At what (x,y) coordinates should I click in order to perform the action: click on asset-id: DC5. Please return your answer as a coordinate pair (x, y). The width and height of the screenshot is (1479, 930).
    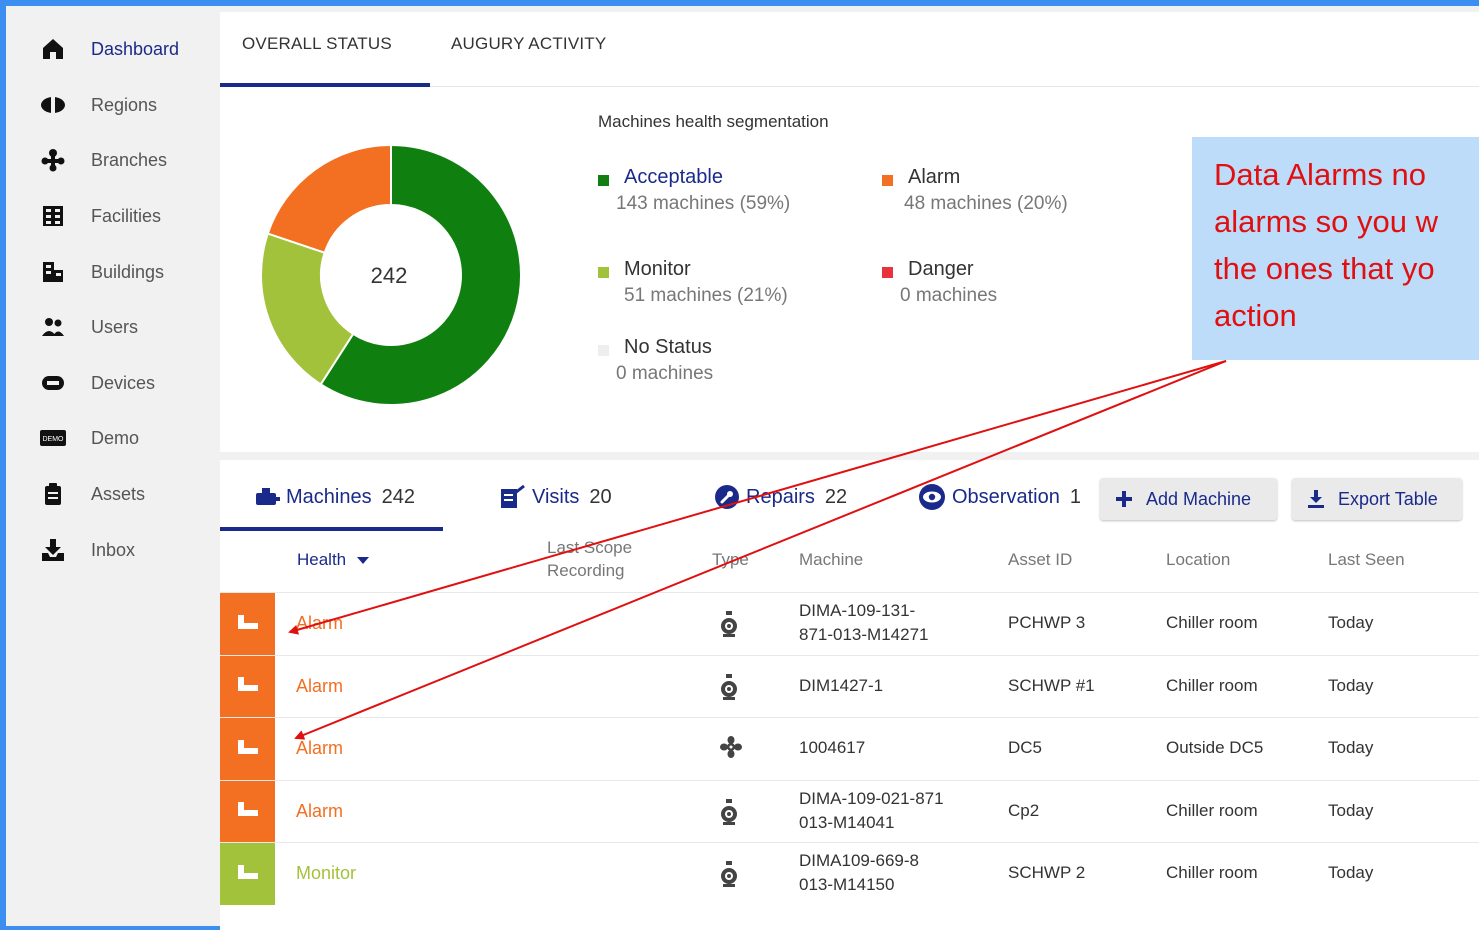
    Looking at the image, I should click on (1025, 747).